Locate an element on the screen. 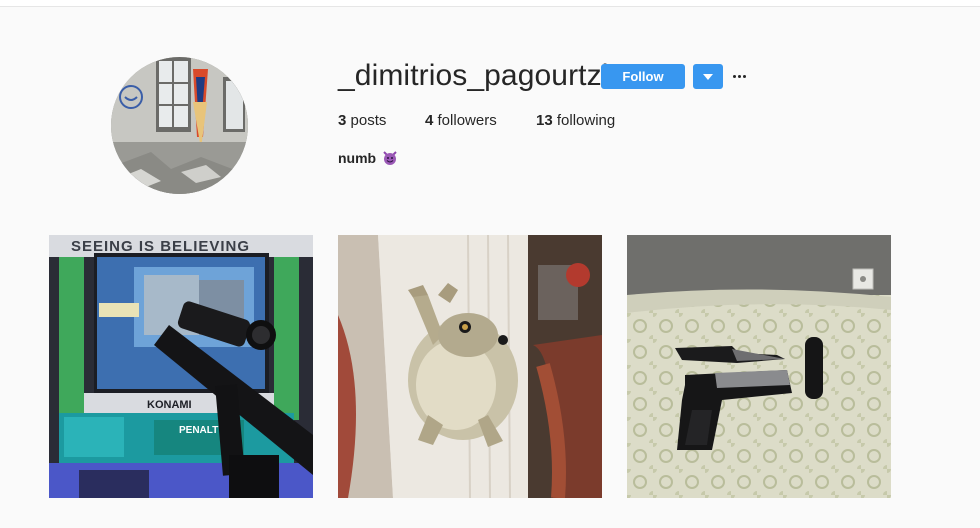  post-thumbnail-arcade: SEEING IS BELIEVING KONAMI PENALTY is located at coordinates (181, 366).